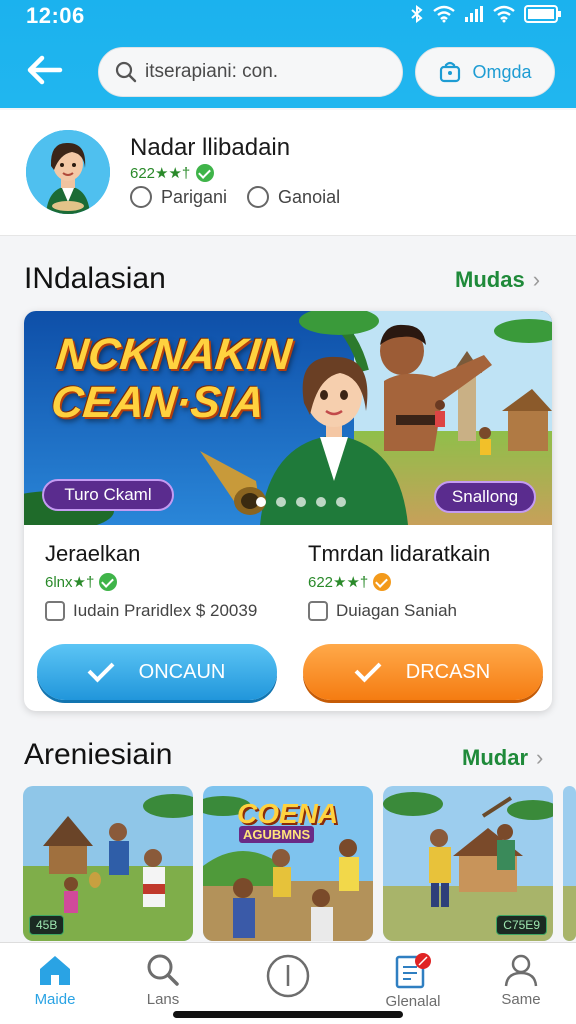  I want to click on game-name-1: Jeraelkan, so click(93, 553).